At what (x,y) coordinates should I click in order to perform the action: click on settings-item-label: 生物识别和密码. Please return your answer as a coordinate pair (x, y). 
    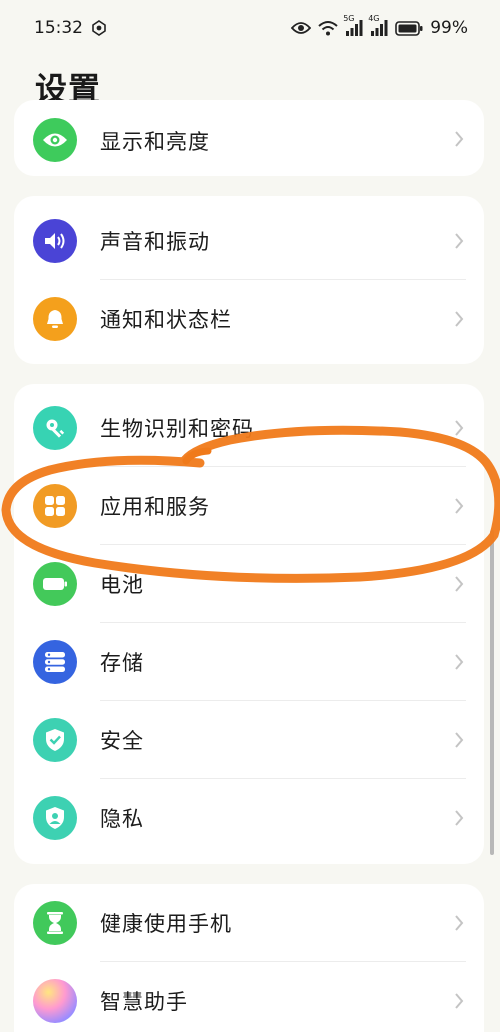
    Looking at the image, I should click on (177, 429).